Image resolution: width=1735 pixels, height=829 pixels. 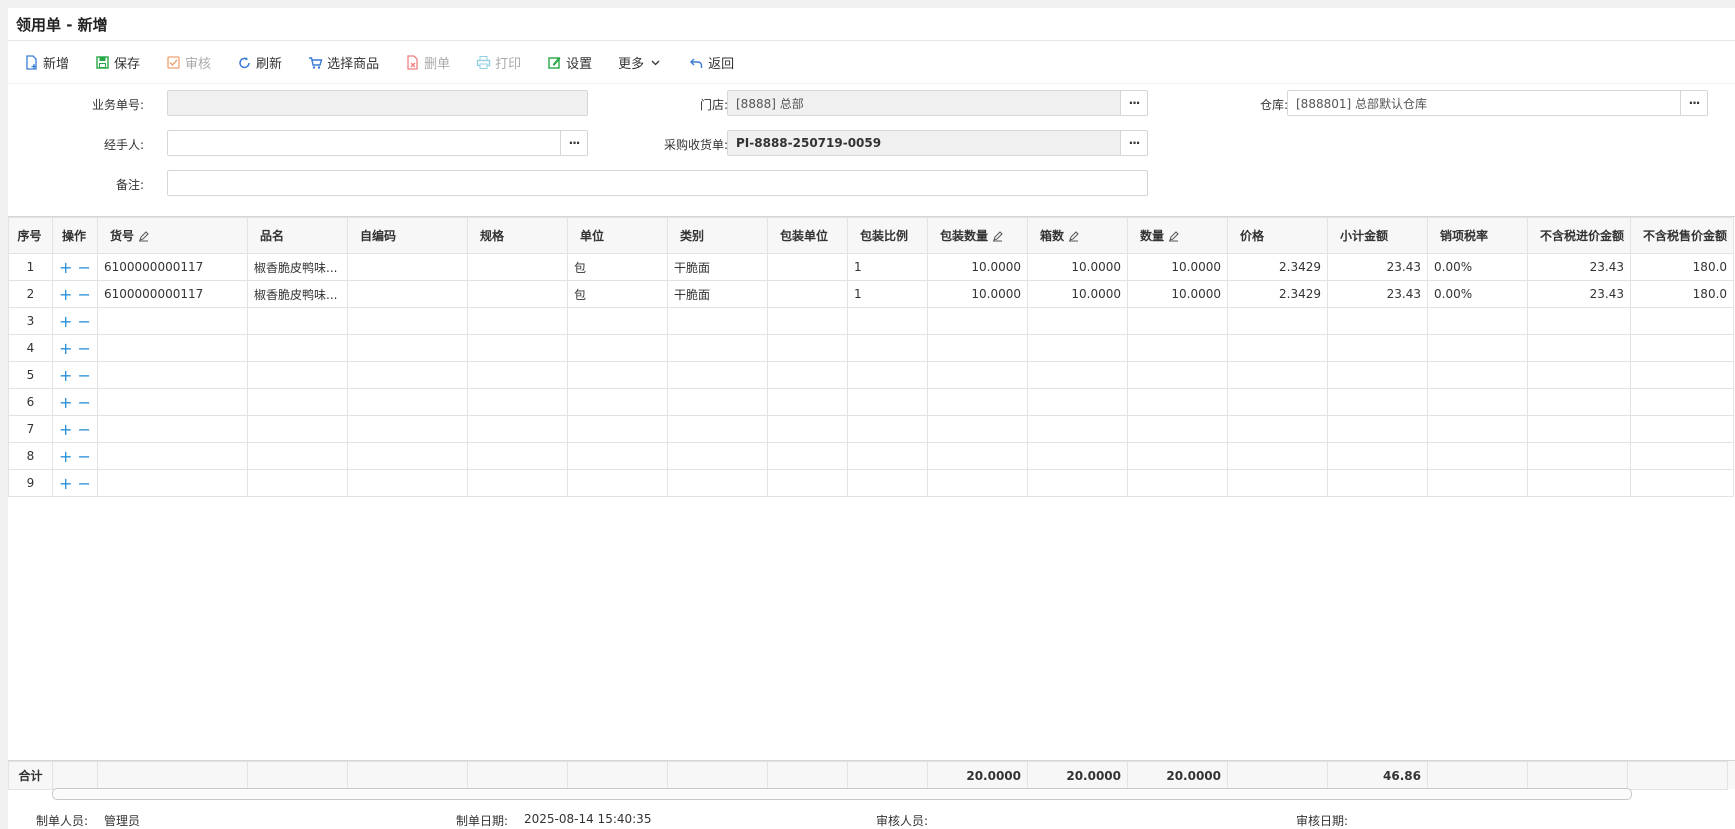 I want to click on column-header: 包装数量, so click(x=977, y=235).